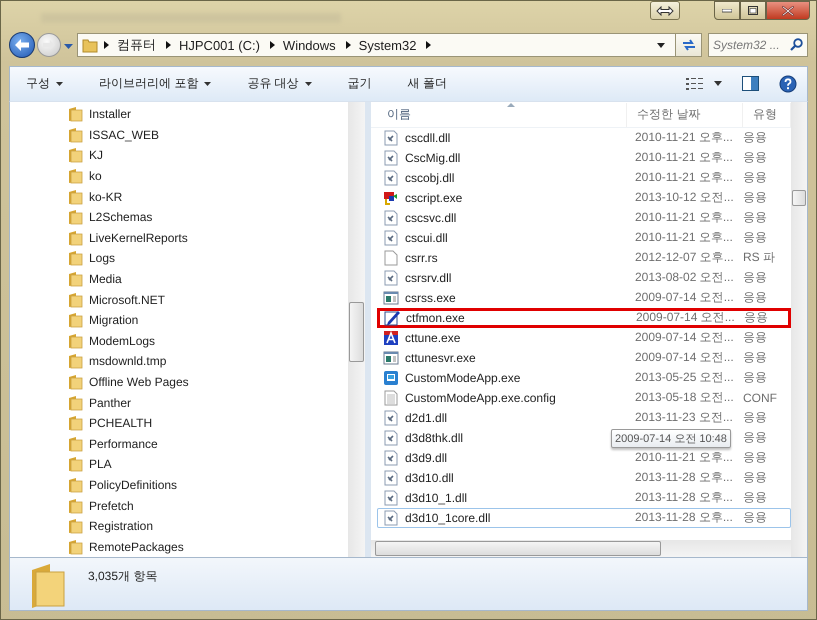 The height and width of the screenshot is (620, 817). Describe the element at coordinates (584, 438) in the screenshot. I see `file-row: d3d8thk.dll 2009-07-14 오전 10:48 응용` at that location.